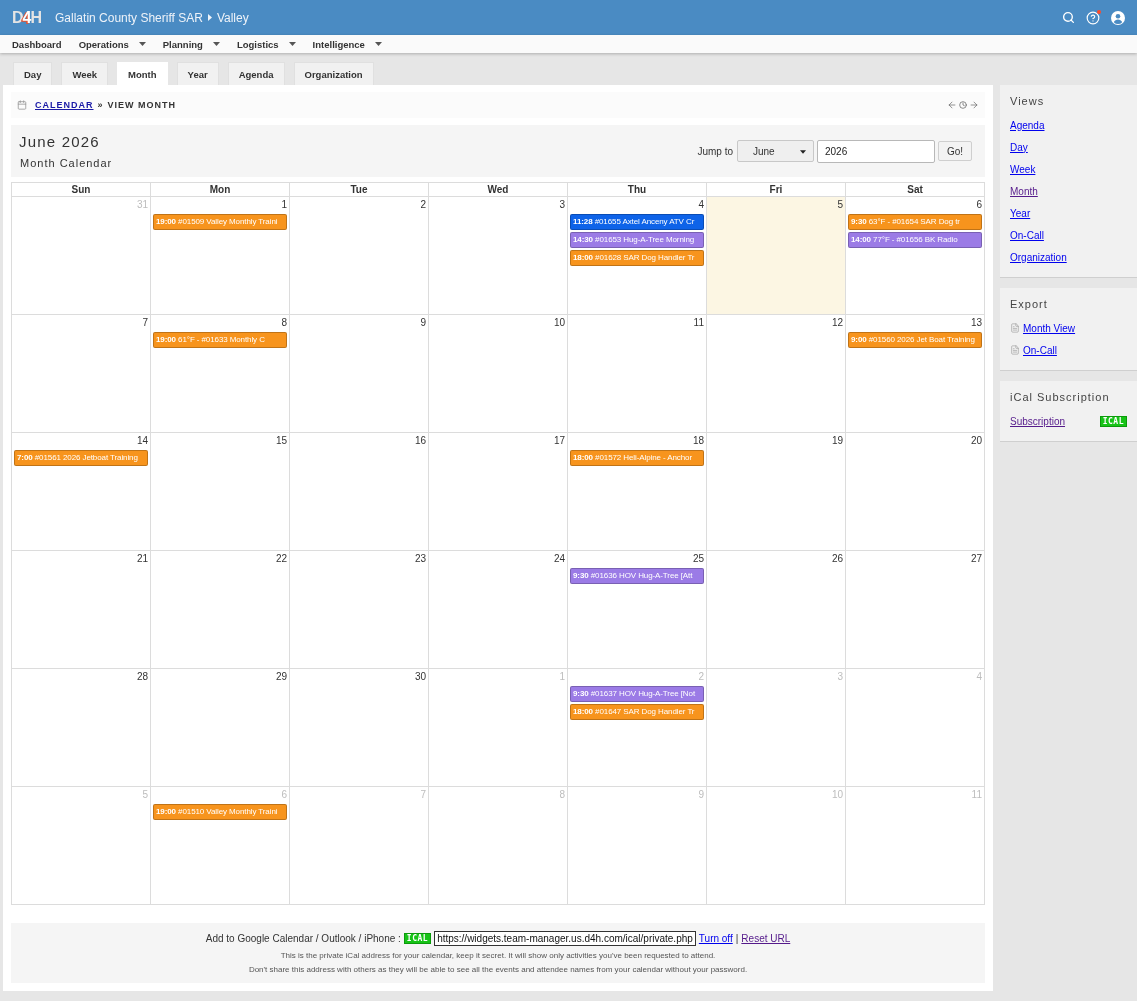 The width and height of the screenshot is (1137, 1001). What do you see at coordinates (281, 558) in the screenshot?
I see `day-number: 22` at bounding box center [281, 558].